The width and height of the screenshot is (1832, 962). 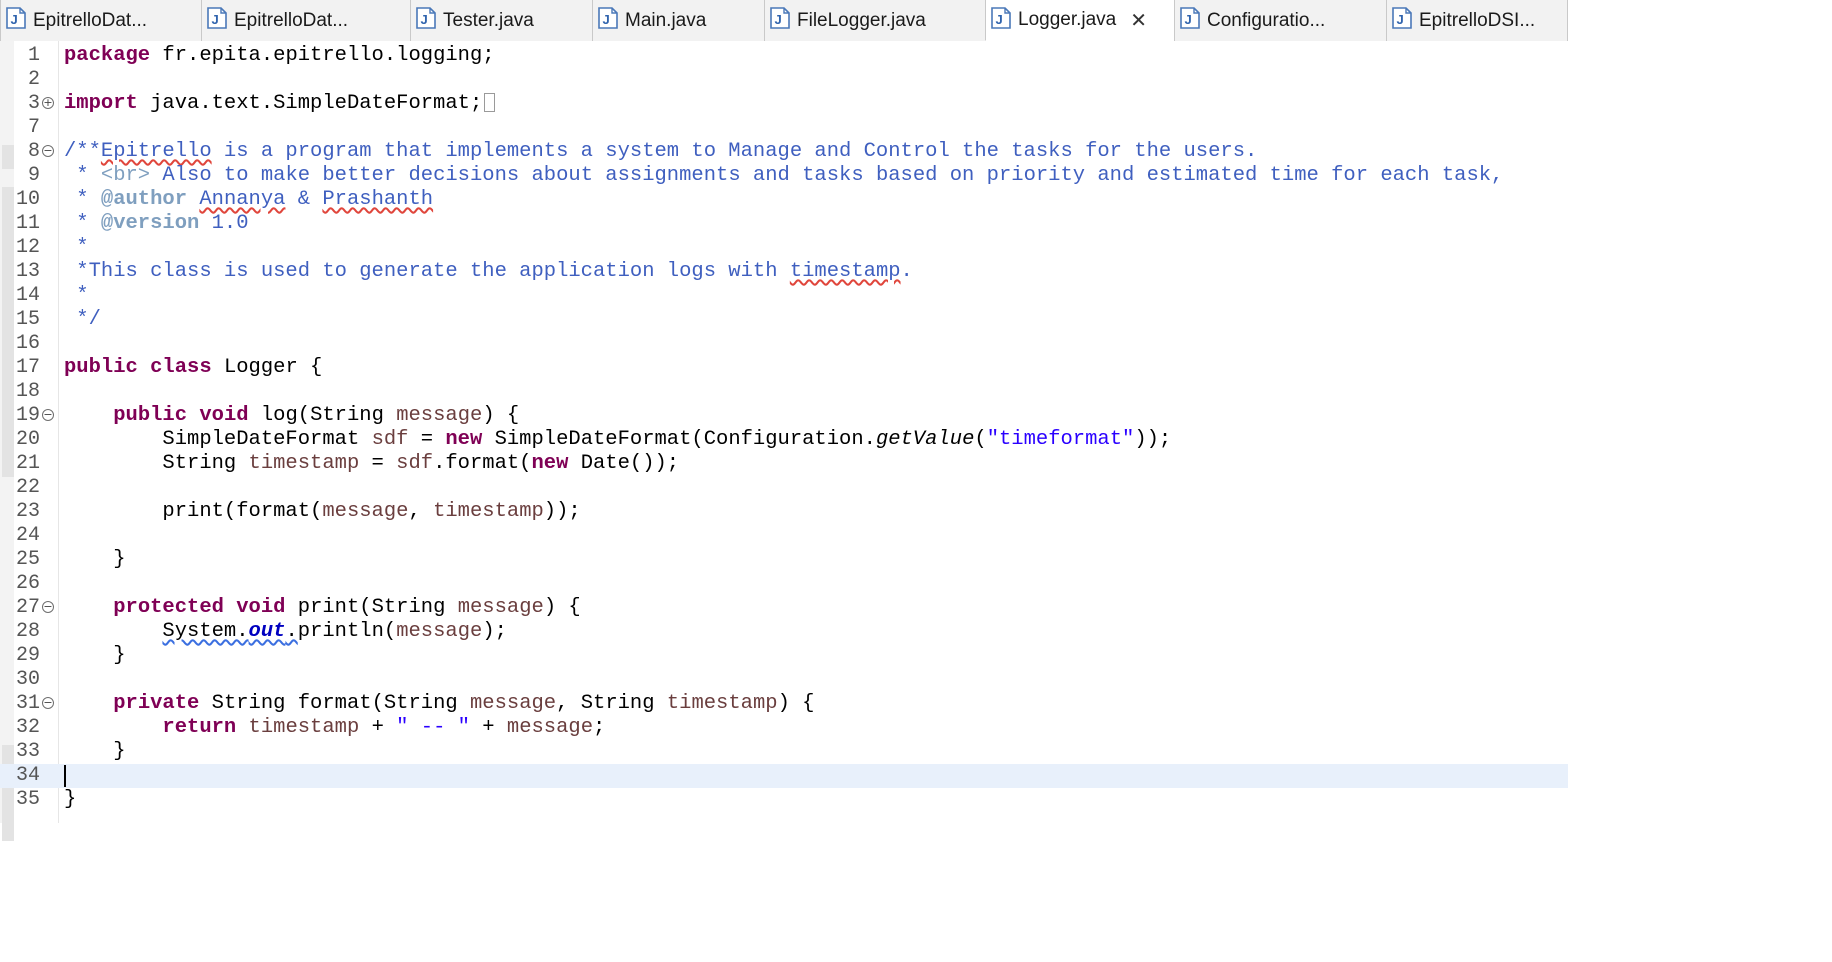 What do you see at coordinates (415, 463) in the screenshot?
I see `code-token: sdf` at bounding box center [415, 463].